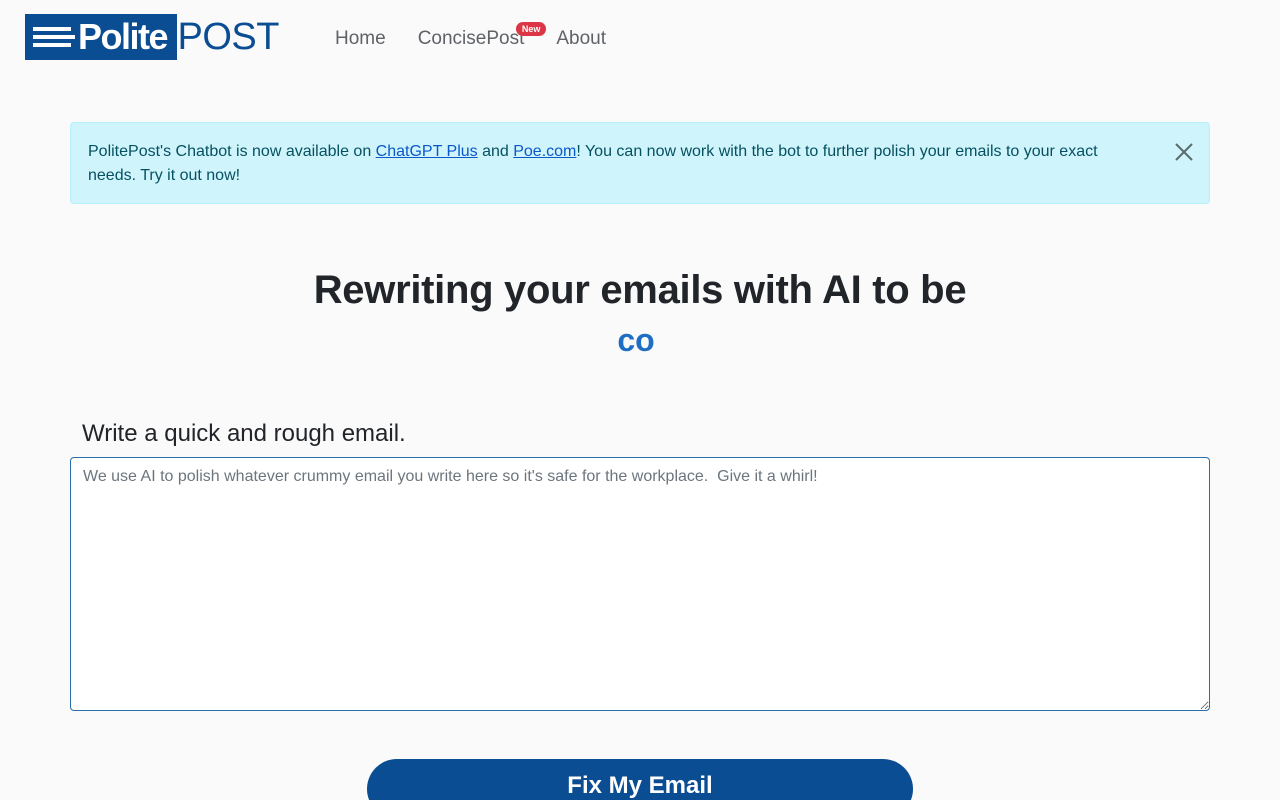 This screenshot has height=800, width=1280. I want to click on nav-link-home: Home, so click(360, 39).